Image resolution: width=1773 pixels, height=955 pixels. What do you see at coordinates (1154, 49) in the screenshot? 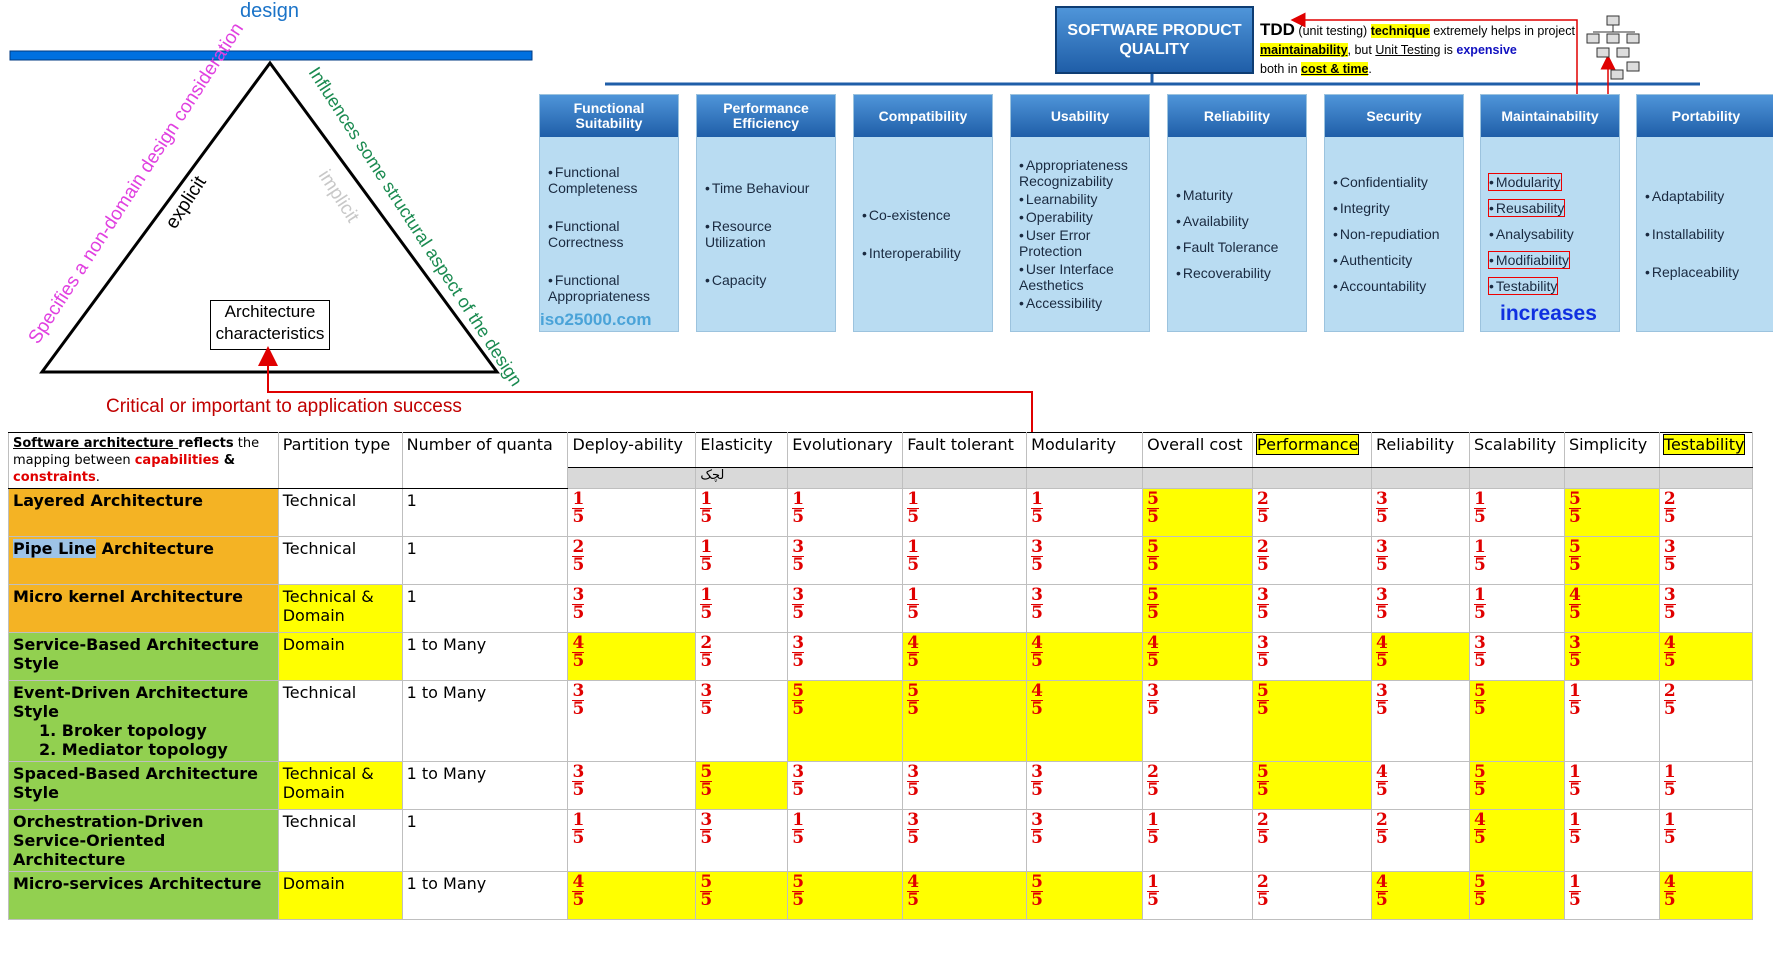
I see `iso-title-line2: QUALITY` at bounding box center [1154, 49].